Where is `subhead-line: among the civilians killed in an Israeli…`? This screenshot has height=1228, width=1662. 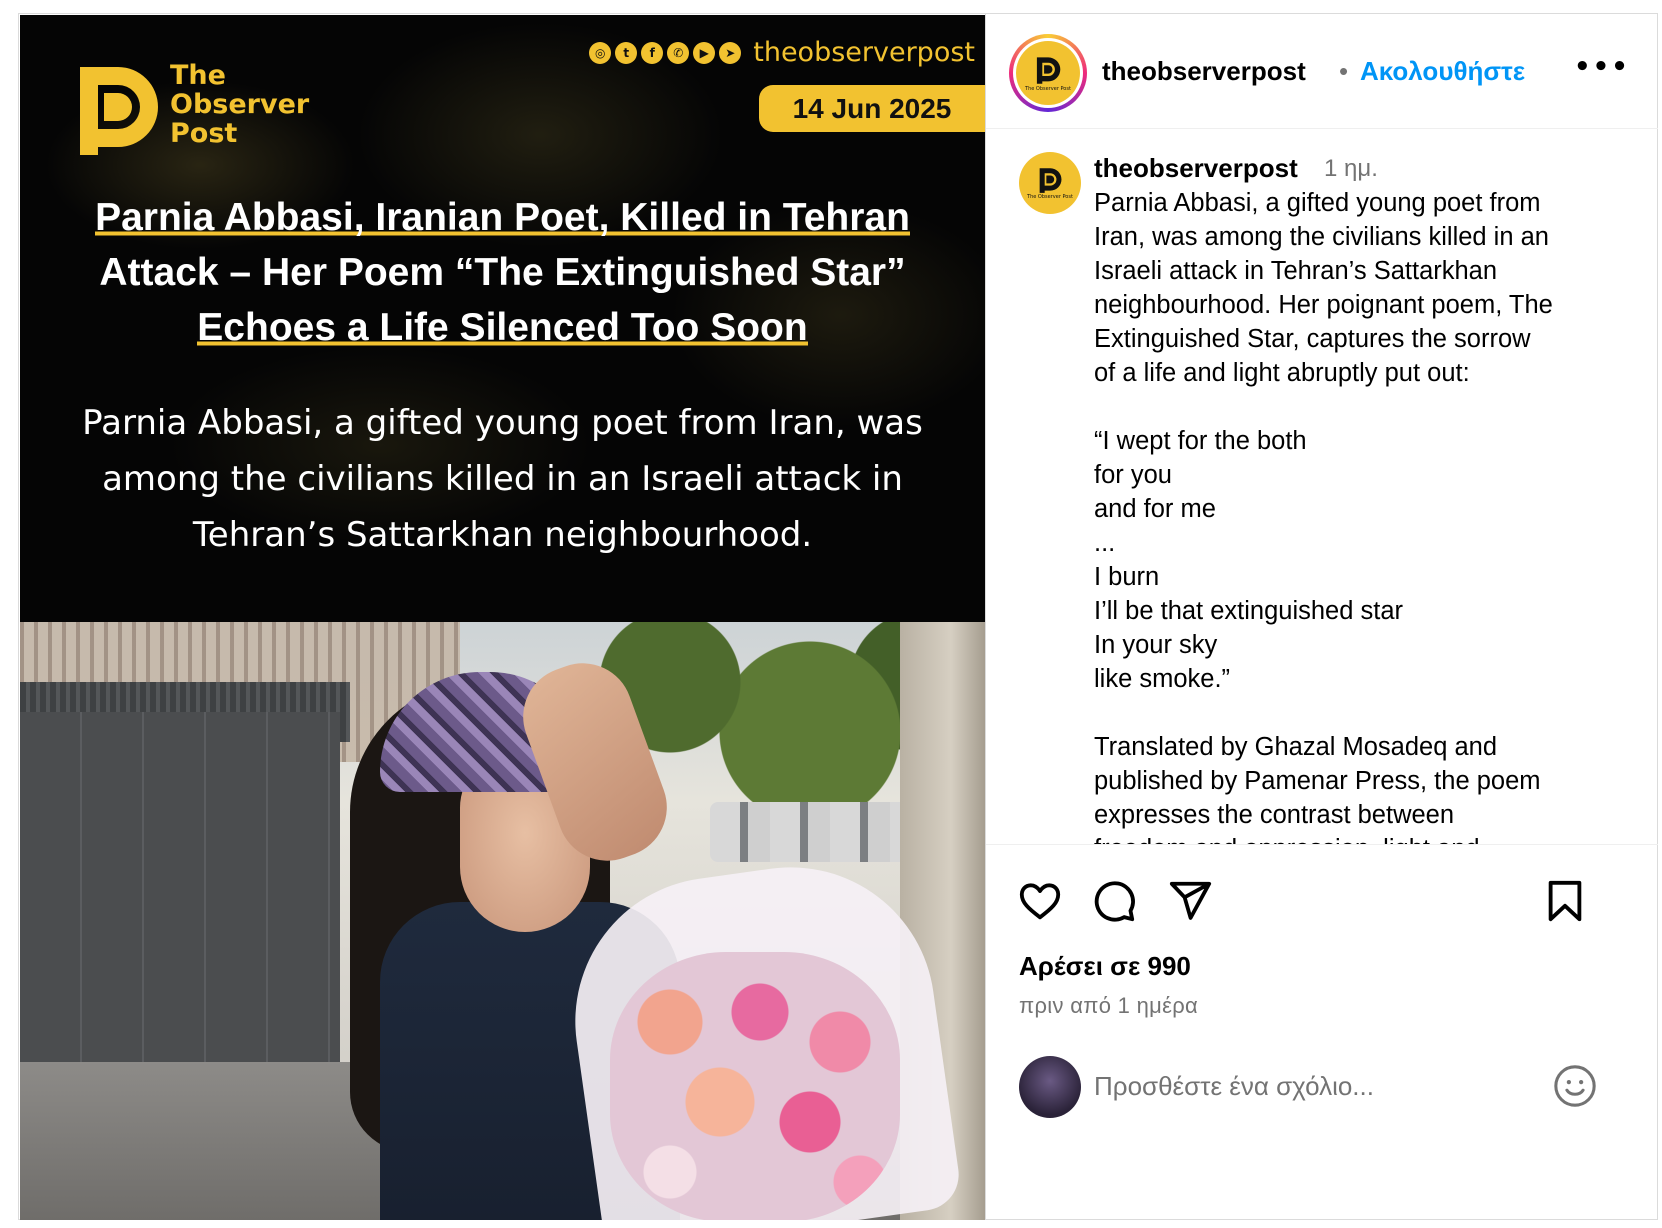 subhead-line: among the civilians killed in an Israeli… is located at coordinates (502, 479).